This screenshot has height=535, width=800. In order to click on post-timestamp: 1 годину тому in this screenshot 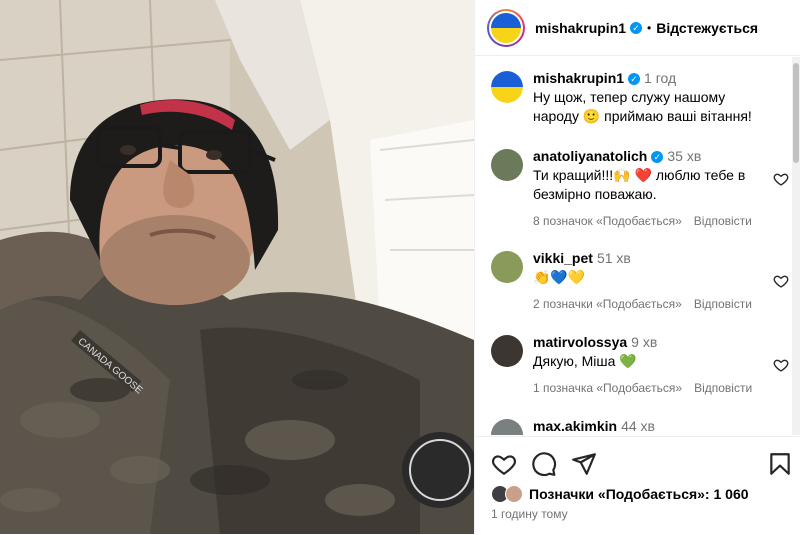, I will do `click(529, 514)`.